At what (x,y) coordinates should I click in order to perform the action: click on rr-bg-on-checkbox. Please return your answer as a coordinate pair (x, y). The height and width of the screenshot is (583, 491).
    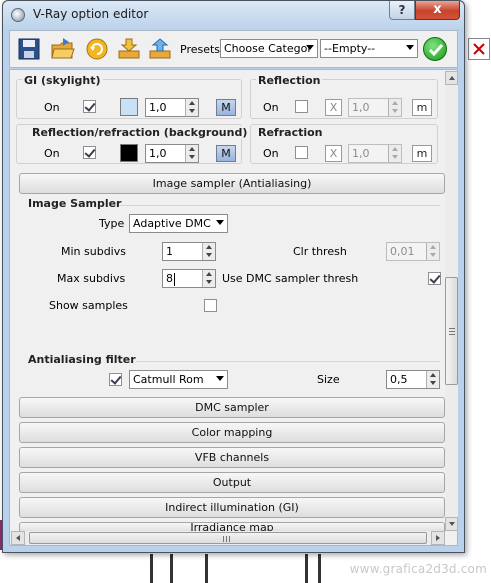
    Looking at the image, I should click on (89, 152).